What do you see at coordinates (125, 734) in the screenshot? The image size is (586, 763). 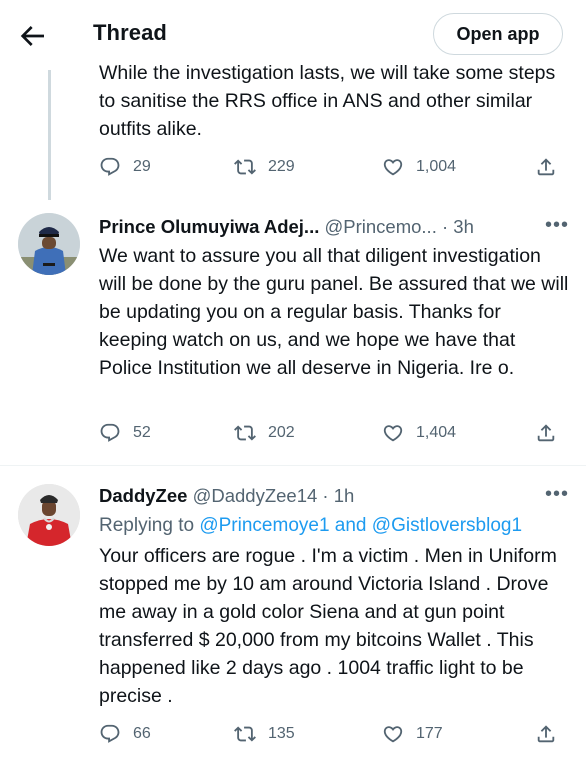 I see `reply-button: 66` at bounding box center [125, 734].